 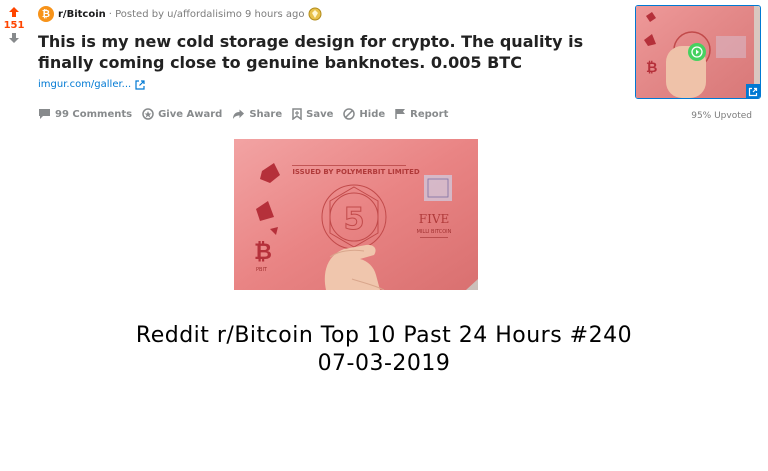 I want to click on hide-label: Hide, so click(x=372, y=114).